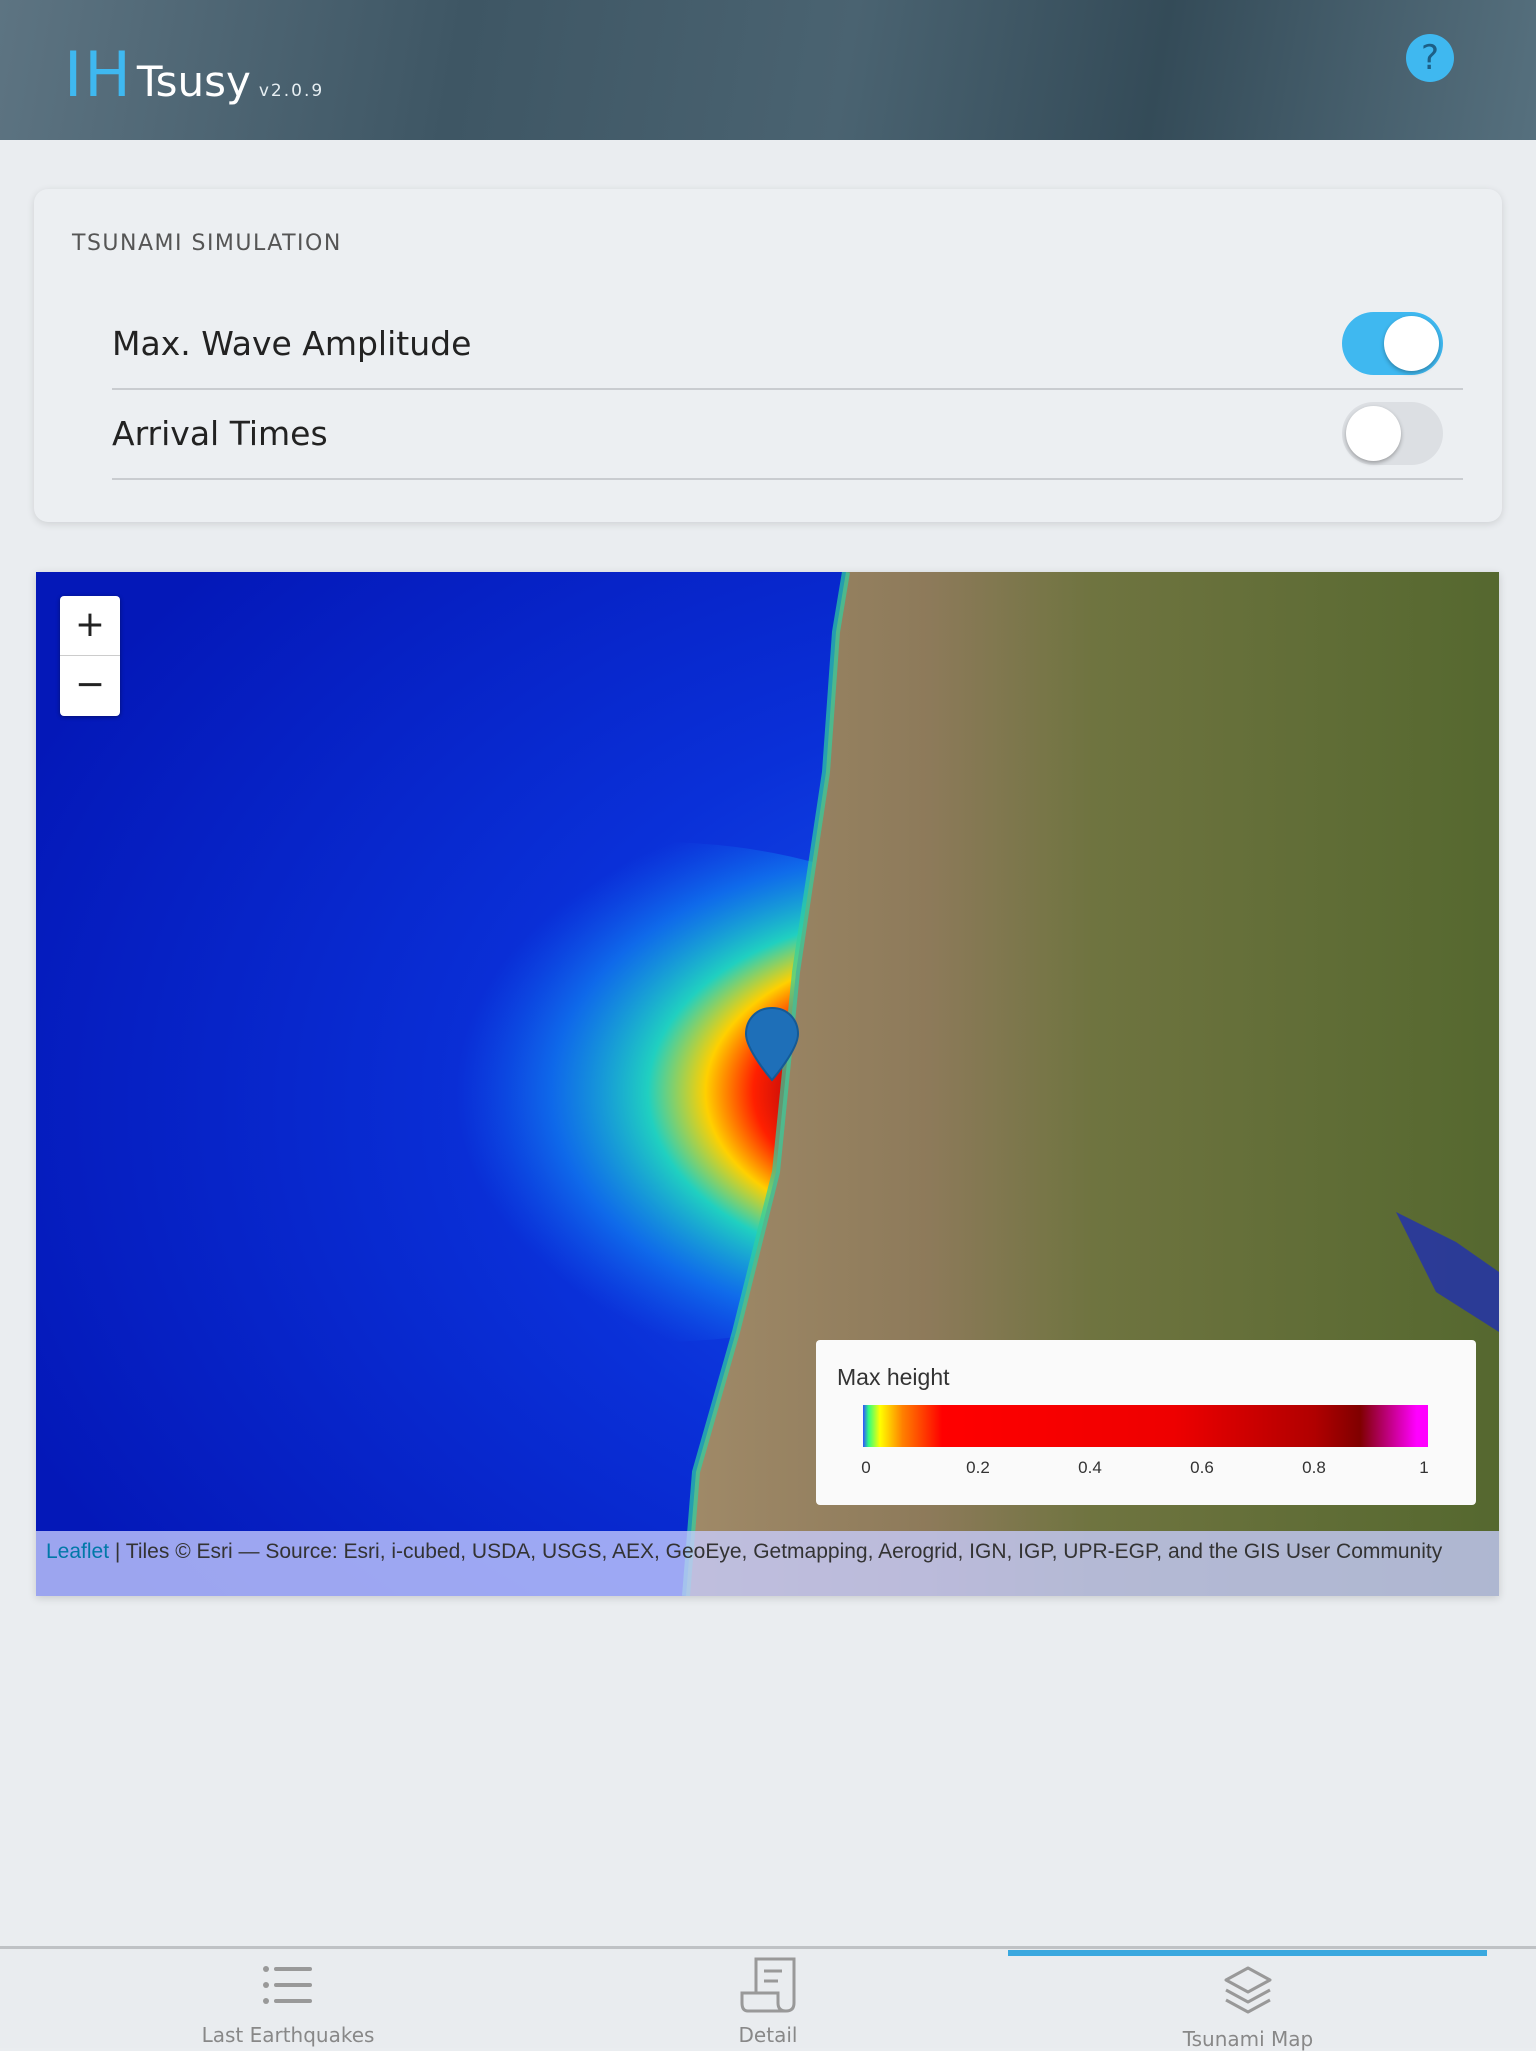  I want to click on legend-color-bar, so click(1145, 1426).